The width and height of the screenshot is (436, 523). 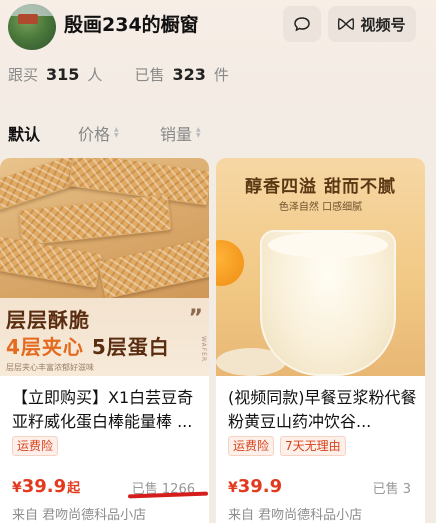 I want to click on glass-top-decor, so click(x=328, y=245).